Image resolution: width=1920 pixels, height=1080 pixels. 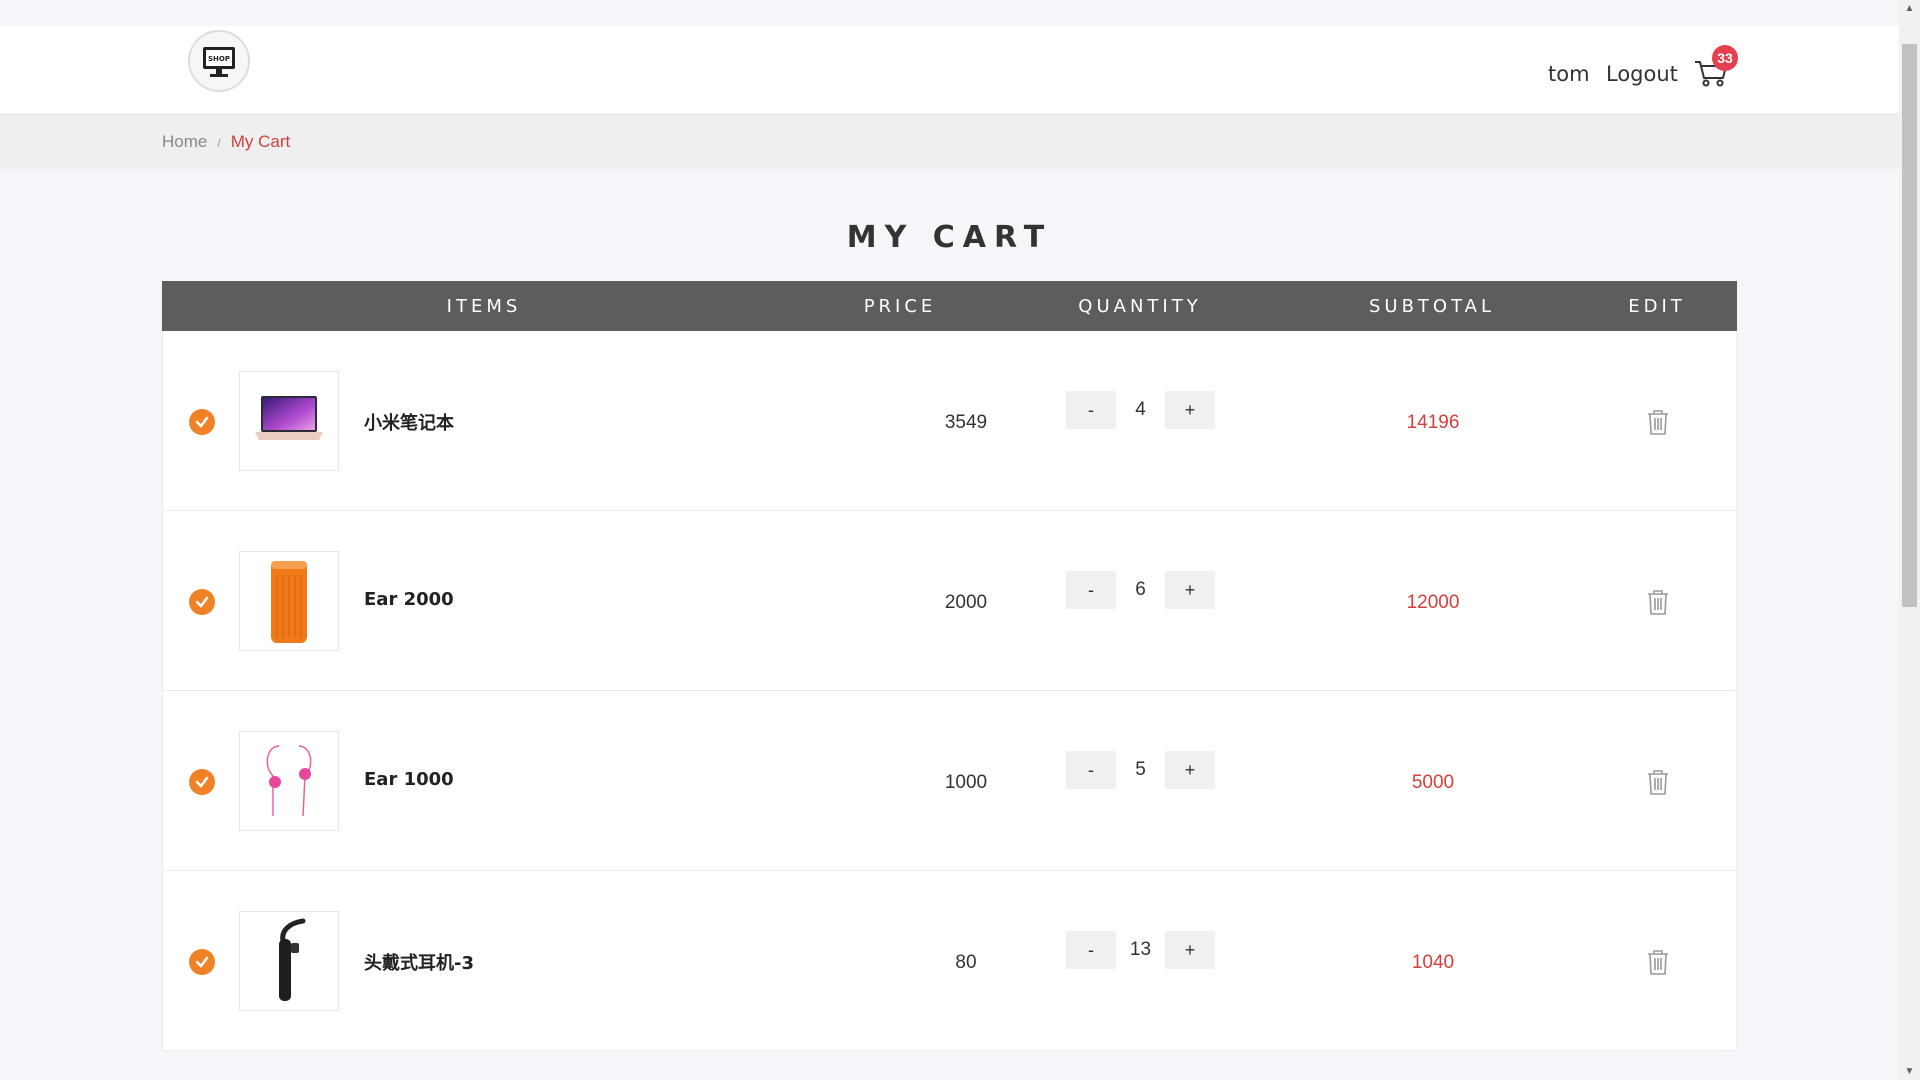 I want to click on bluetooth-headset-image, so click(x=292, y=959).